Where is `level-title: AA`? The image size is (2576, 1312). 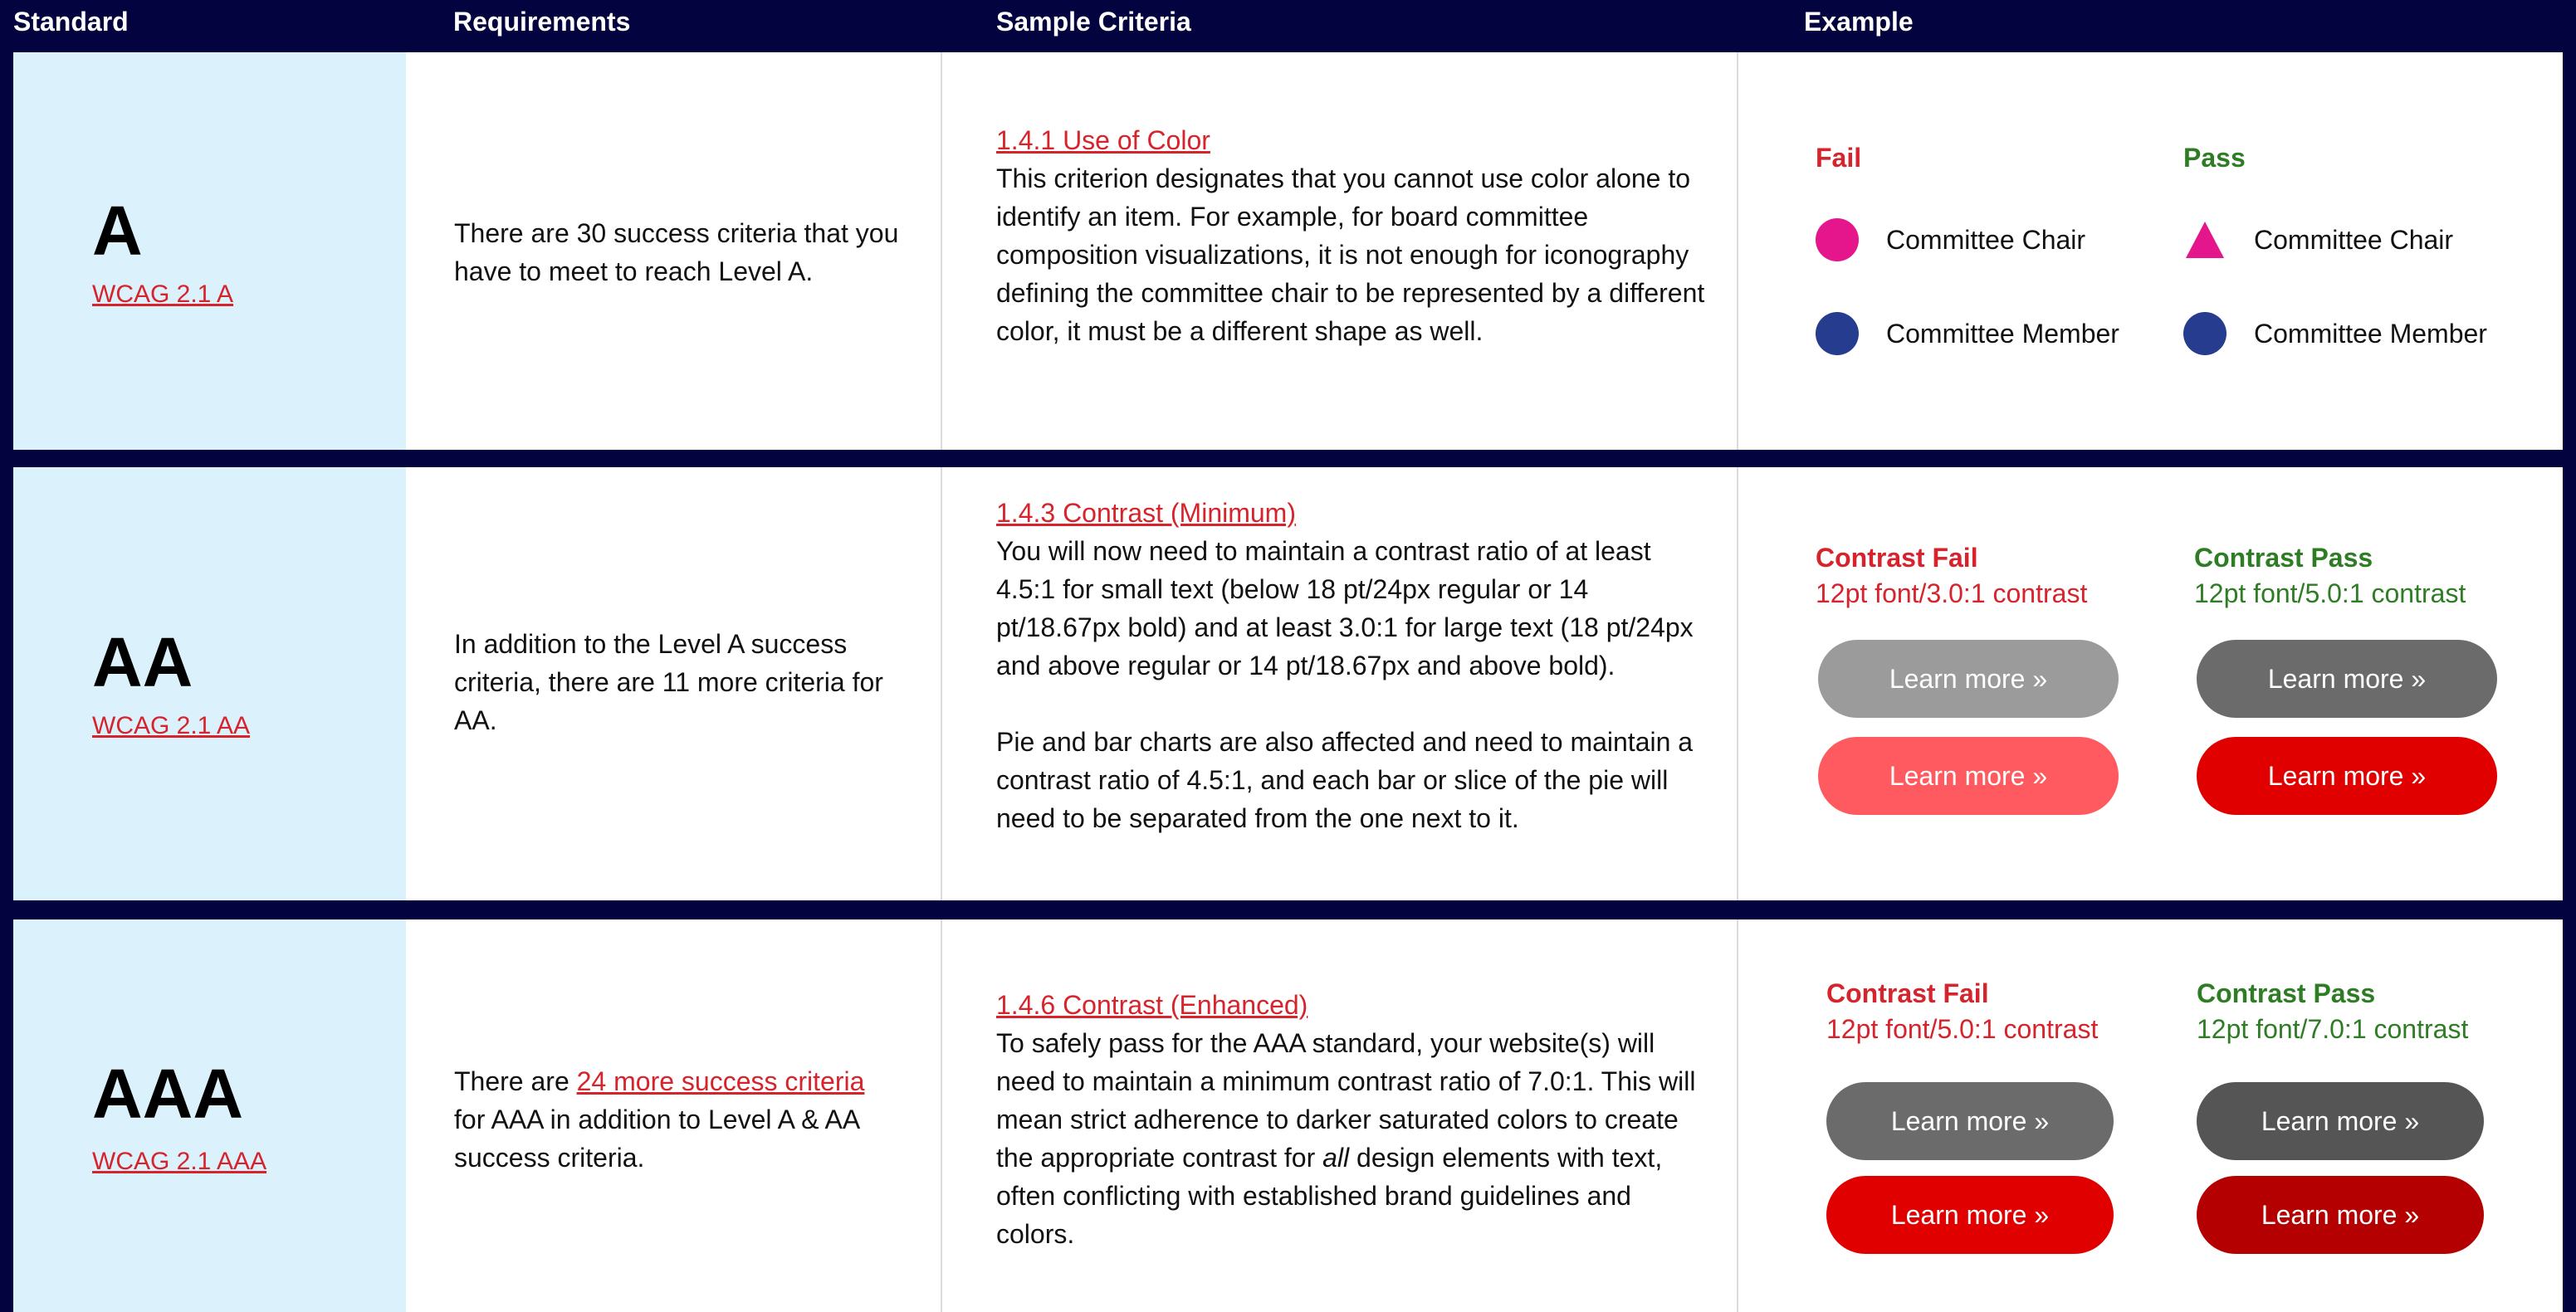
level-title: AA is located at coordinates (142, 662).